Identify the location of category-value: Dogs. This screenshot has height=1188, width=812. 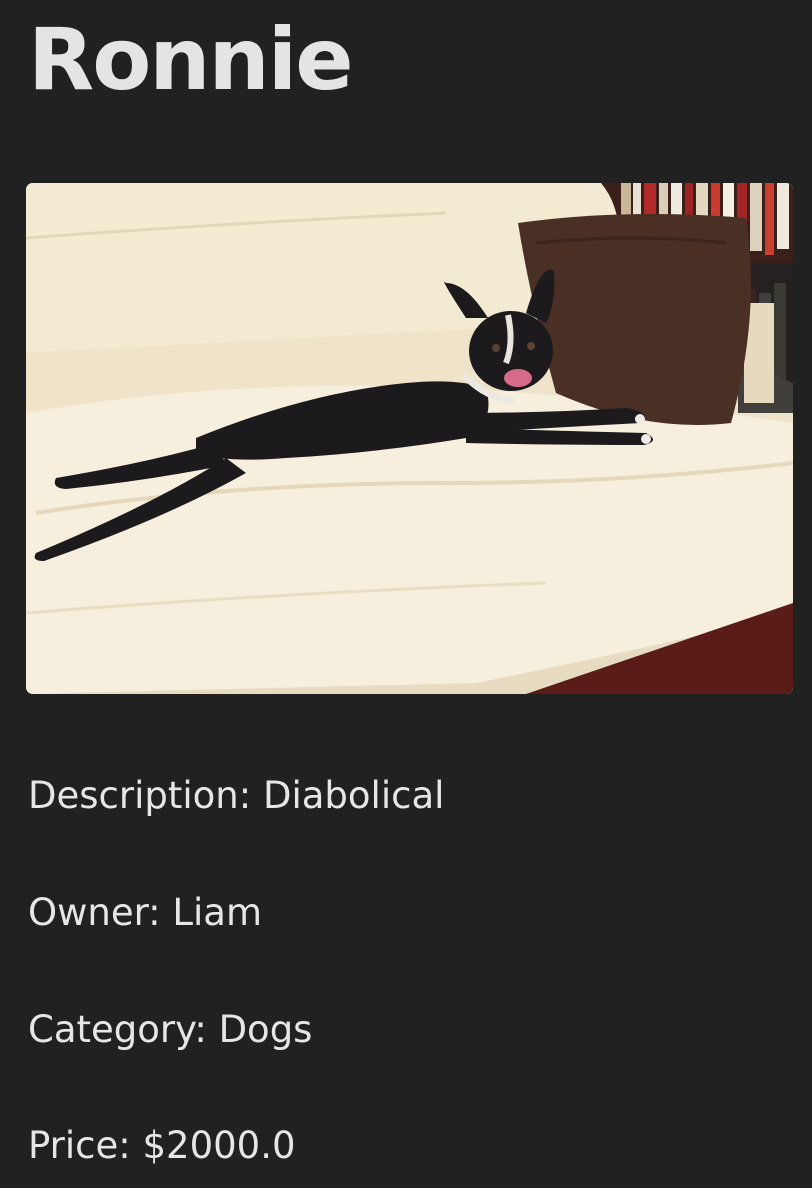
(265, 1029).